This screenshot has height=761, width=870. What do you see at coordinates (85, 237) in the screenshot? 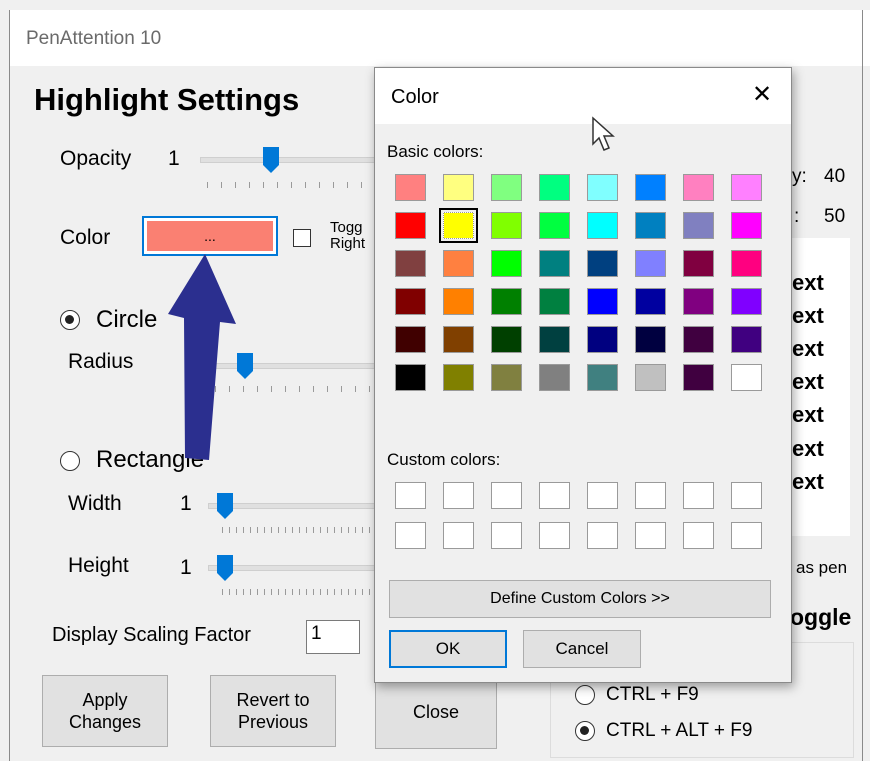
I see `color-label: Color` at bounding box center [85, 237].